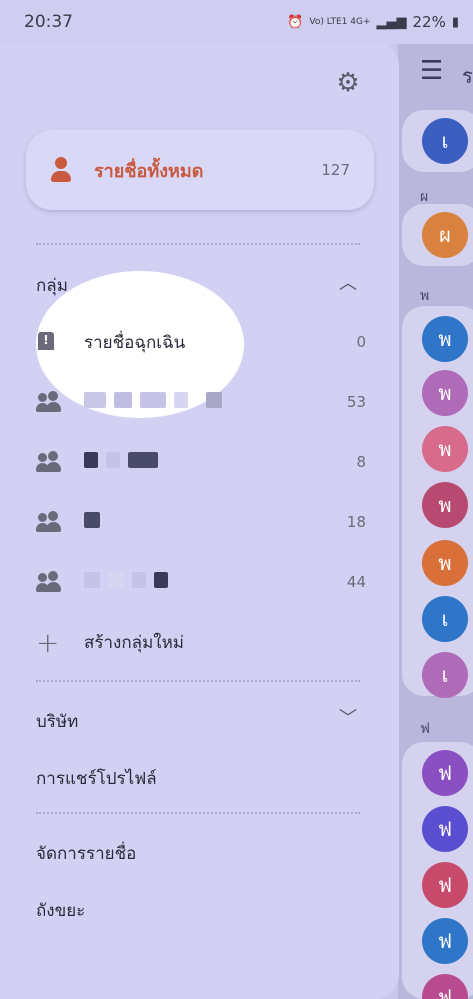 The height and width of the screenshot is (999, 473). What do you see at coordinates (57, 721) in the screenshot?
I see `company-section: บริษัท` at bounding box center [57, 721].